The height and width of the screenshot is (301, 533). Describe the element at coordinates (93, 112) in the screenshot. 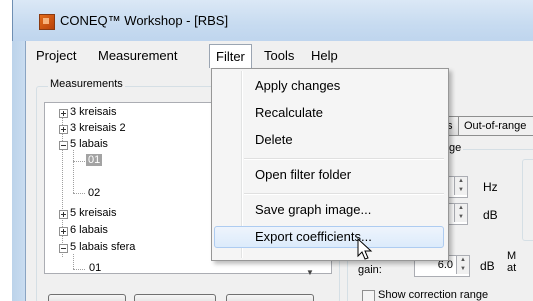

I see `tree-item: 3 kreisais` at that location.